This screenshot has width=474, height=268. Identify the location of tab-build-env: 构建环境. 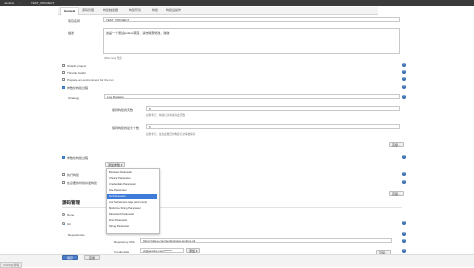
(135, 10).